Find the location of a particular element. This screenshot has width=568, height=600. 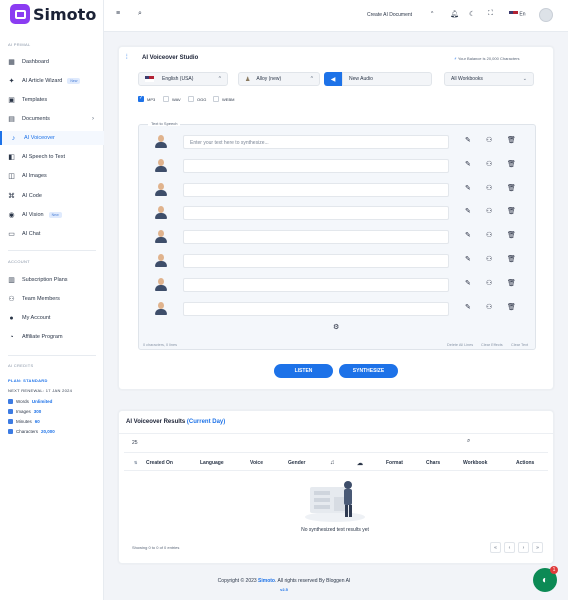

sidebar-item-my-account: ● My Account is located at coordinates (52, 318).